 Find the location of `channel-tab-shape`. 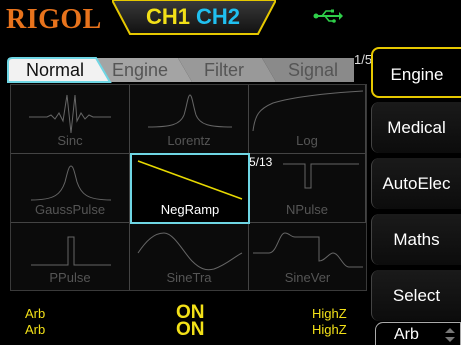

channel-tab-shape is located at coordinates (194, 17).